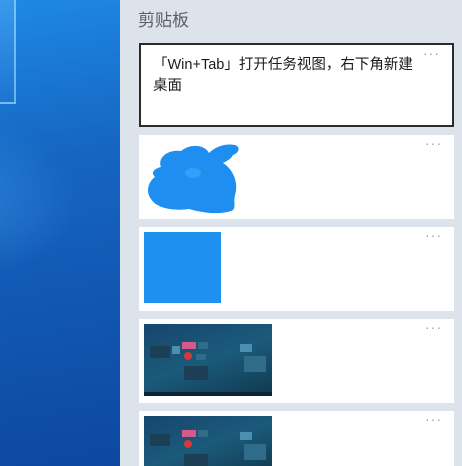 This screenshot has width=462, height=466. I want to click on blue-blob-image, so click(193, 179).